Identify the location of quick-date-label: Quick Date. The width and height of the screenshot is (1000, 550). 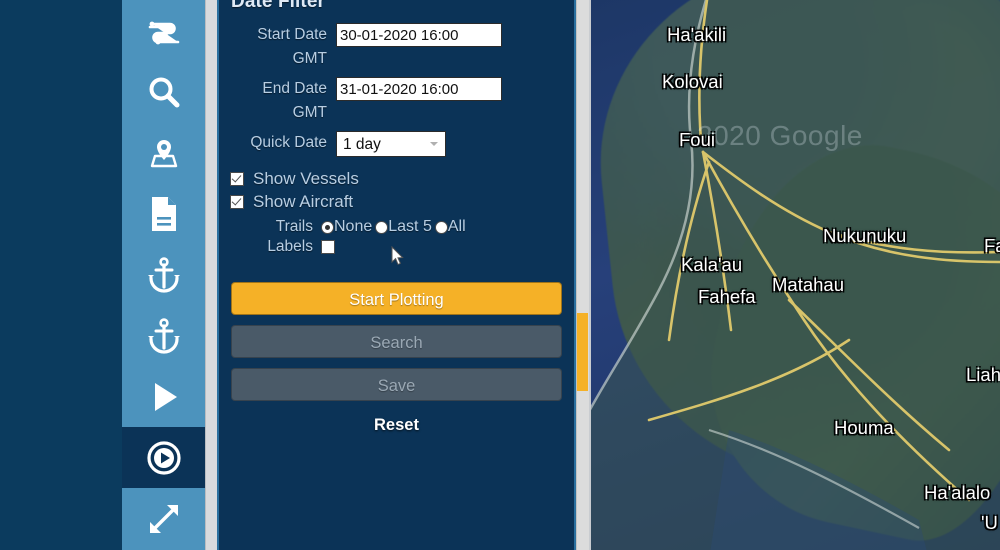
(288, 142).